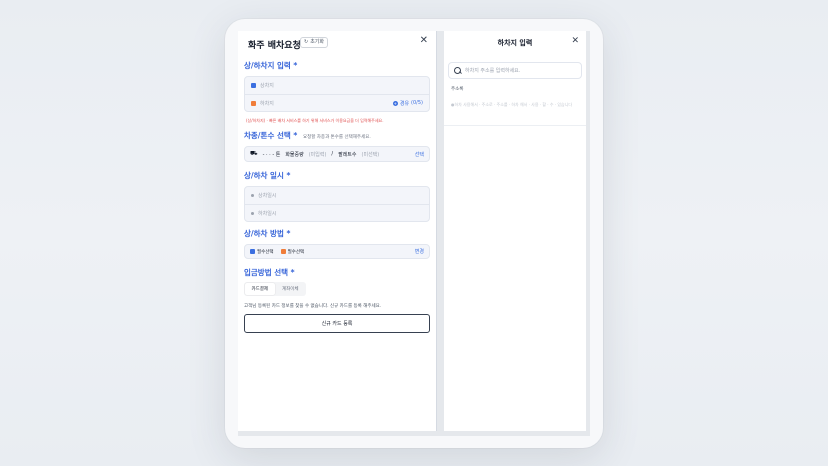 The height and width of the screenshot is (466, 828). I want to click on payment-tabs: 카드결제 계좌이체, so click(275, 289).